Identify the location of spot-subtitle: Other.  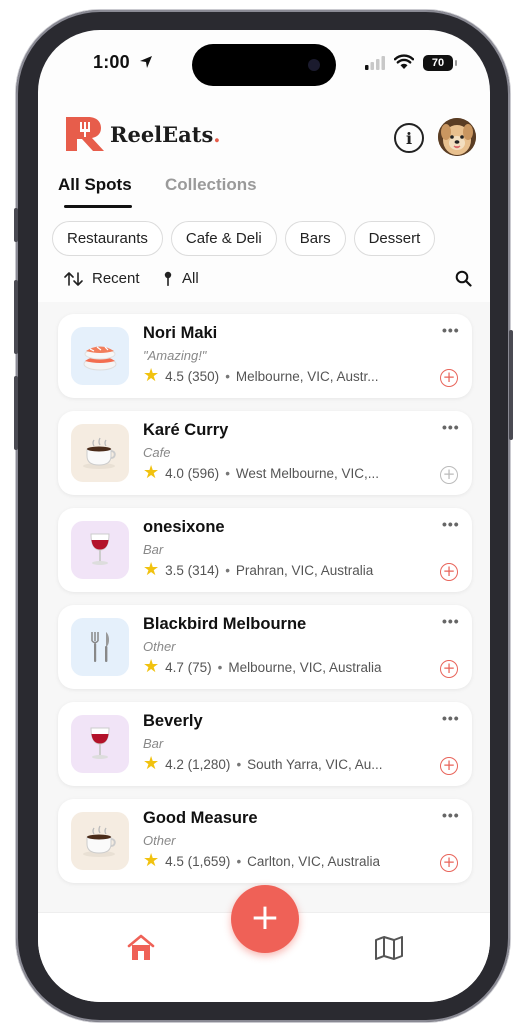
(159, 840).